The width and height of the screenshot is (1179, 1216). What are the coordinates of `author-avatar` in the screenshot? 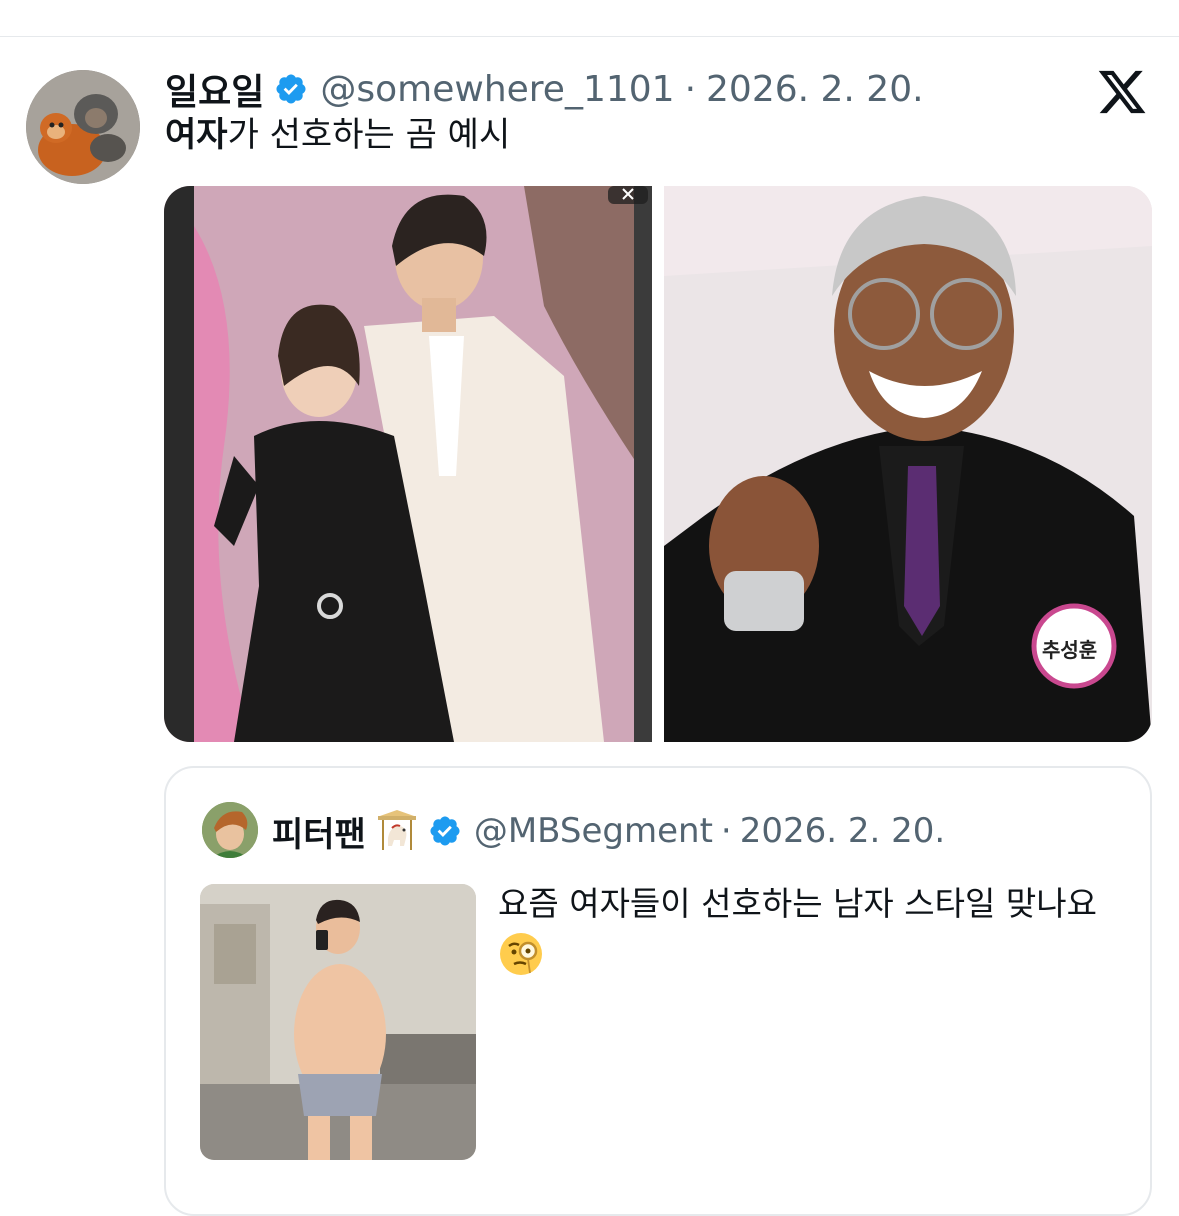 It's located at (83, 127).